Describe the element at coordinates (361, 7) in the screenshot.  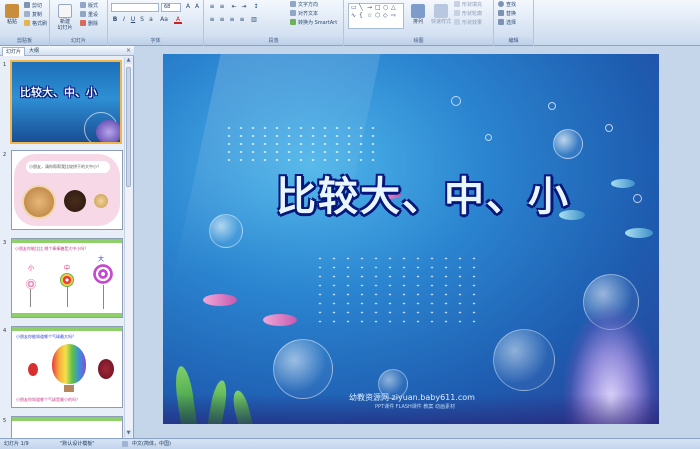
I see `line-shape-icon: ╲` at that location.